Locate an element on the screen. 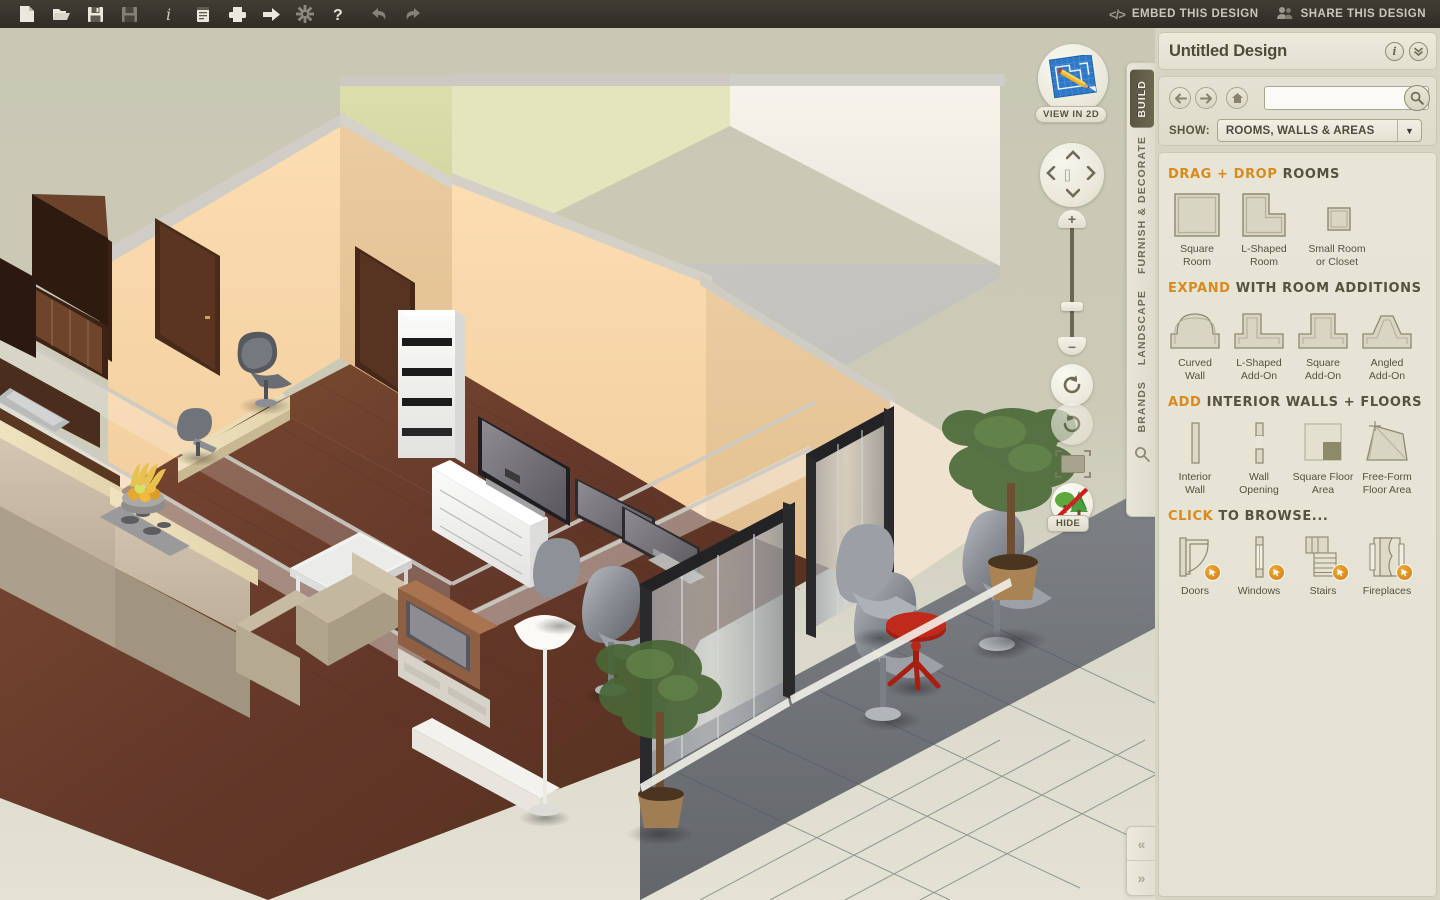 The image size is (1440, 900). stairs-icon is located at coordinates (1323, 556).